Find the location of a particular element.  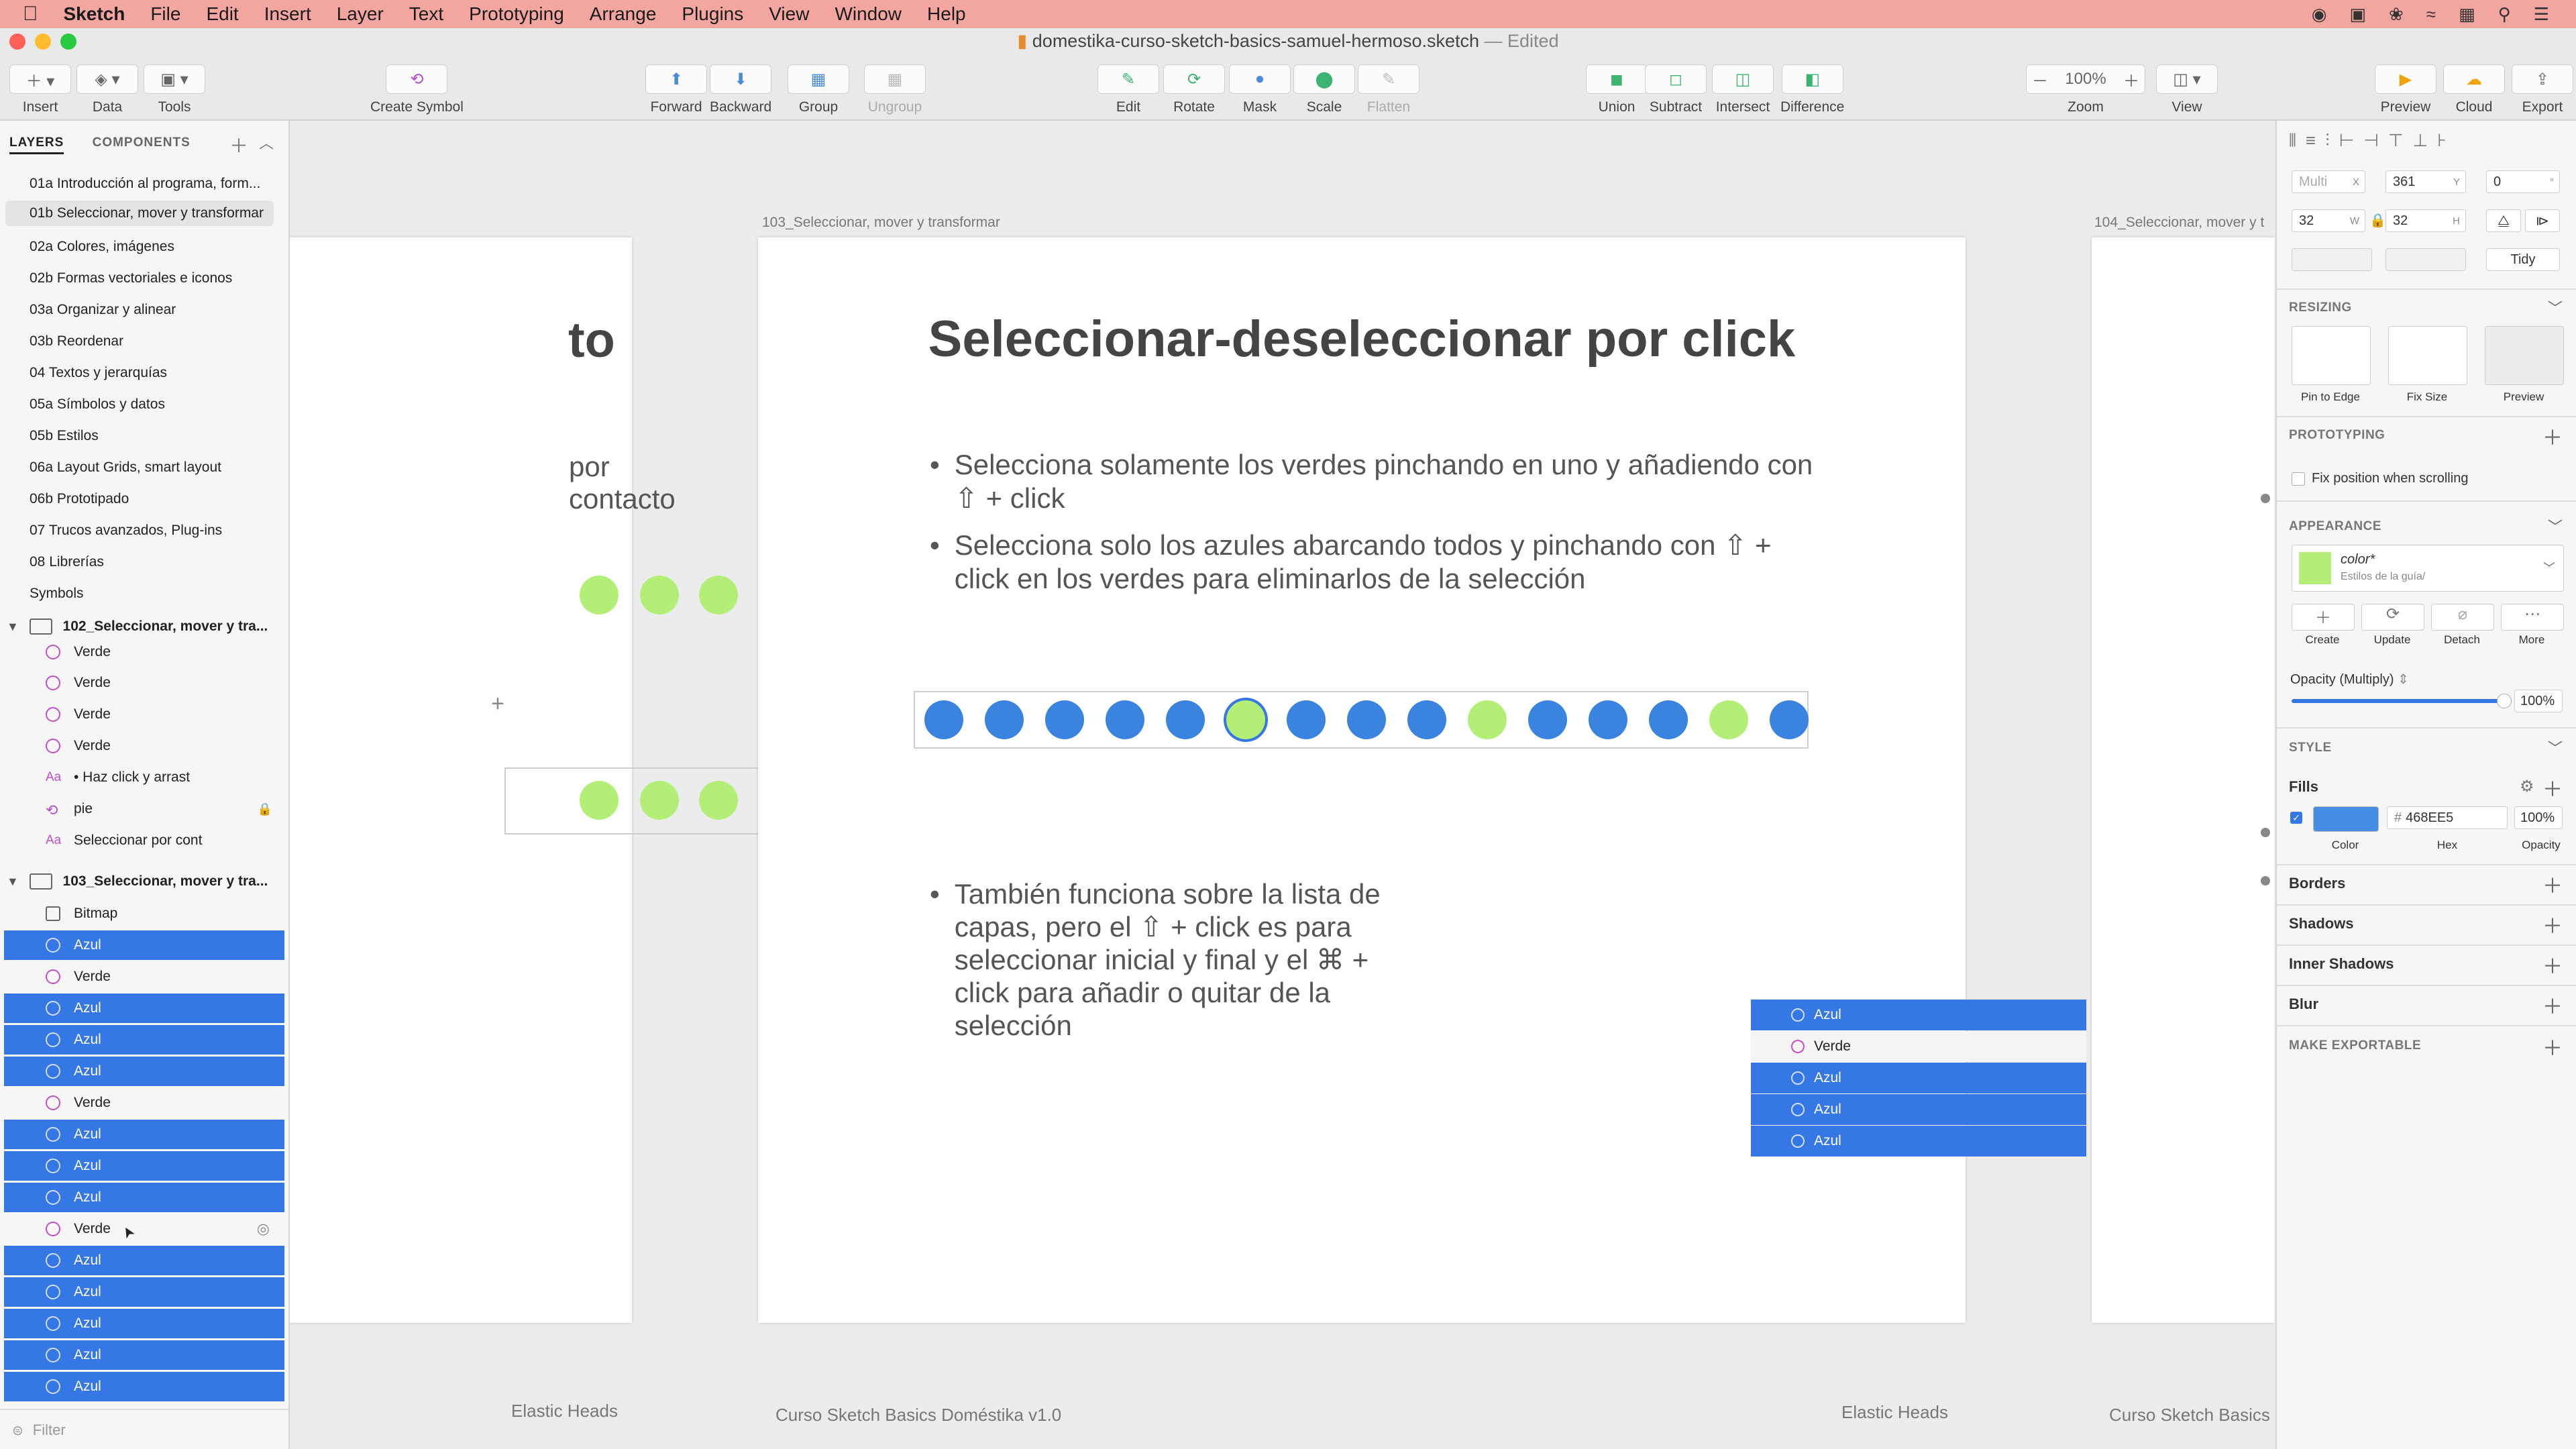

circle-row-selection is located at coordinates (1361, 720).